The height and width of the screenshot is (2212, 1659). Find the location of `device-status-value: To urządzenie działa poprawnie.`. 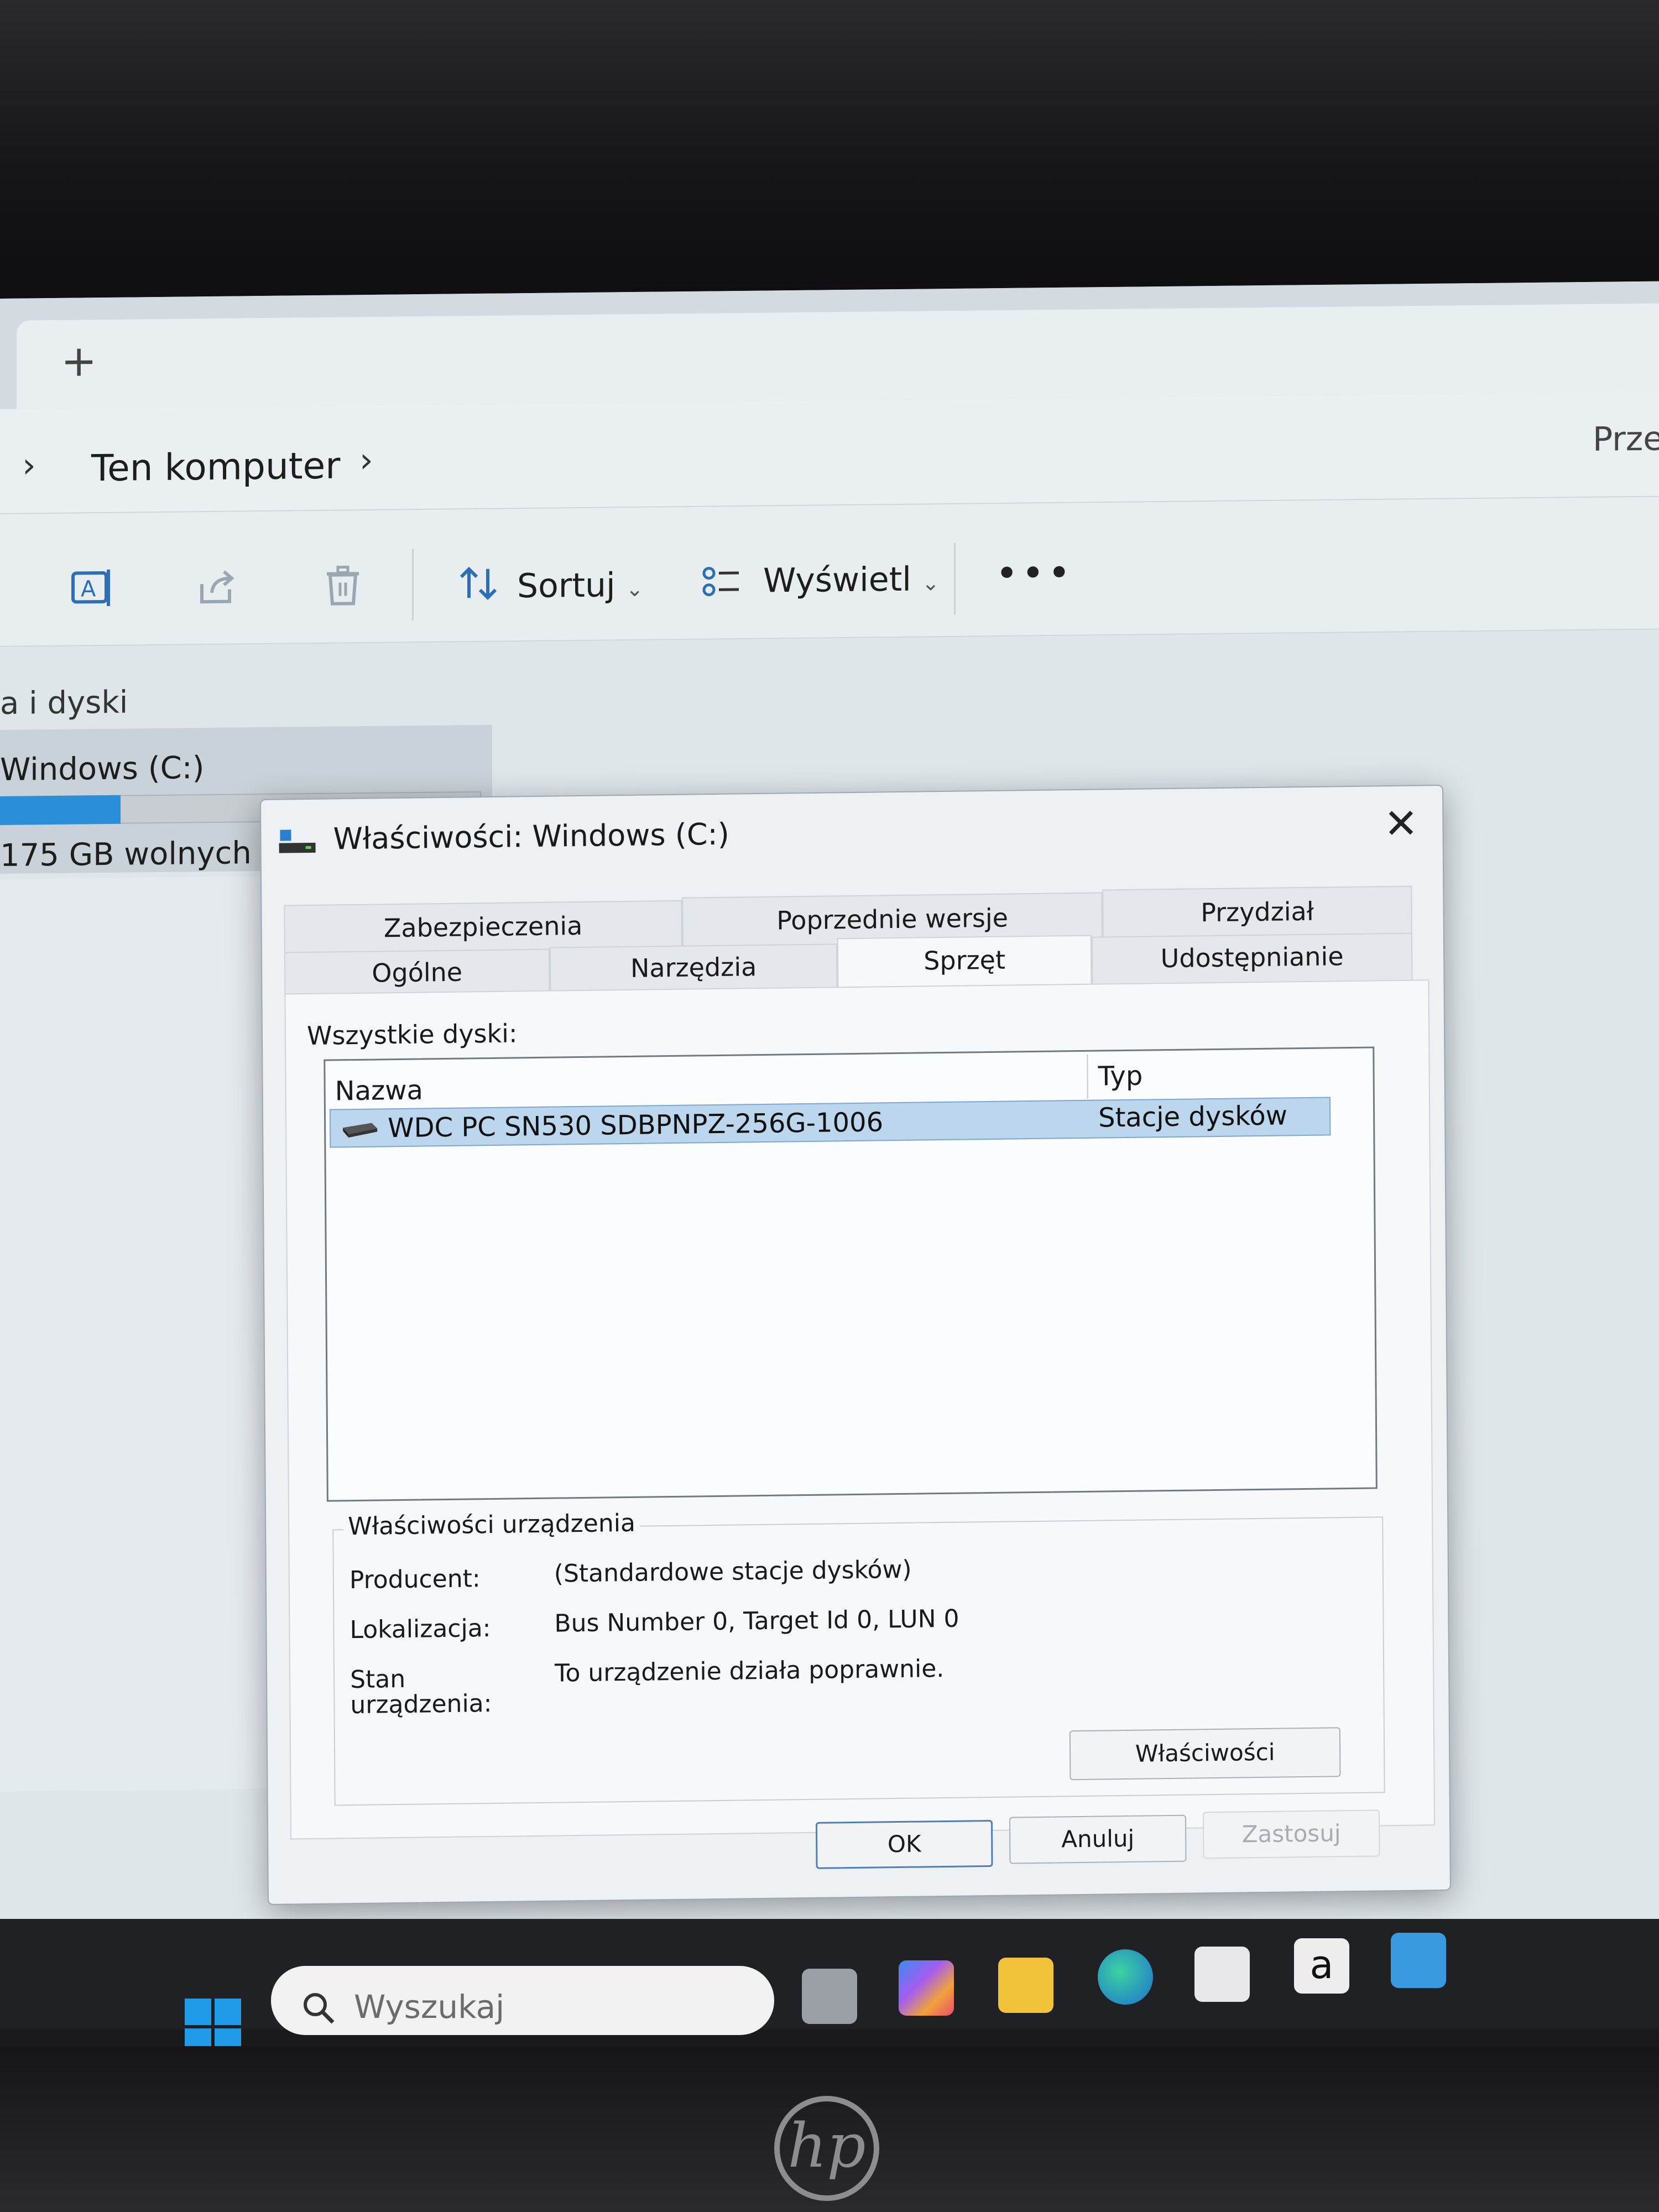

device-status-value: To urządzenie działa poprawnie. is located at coordinates (750, 1672).